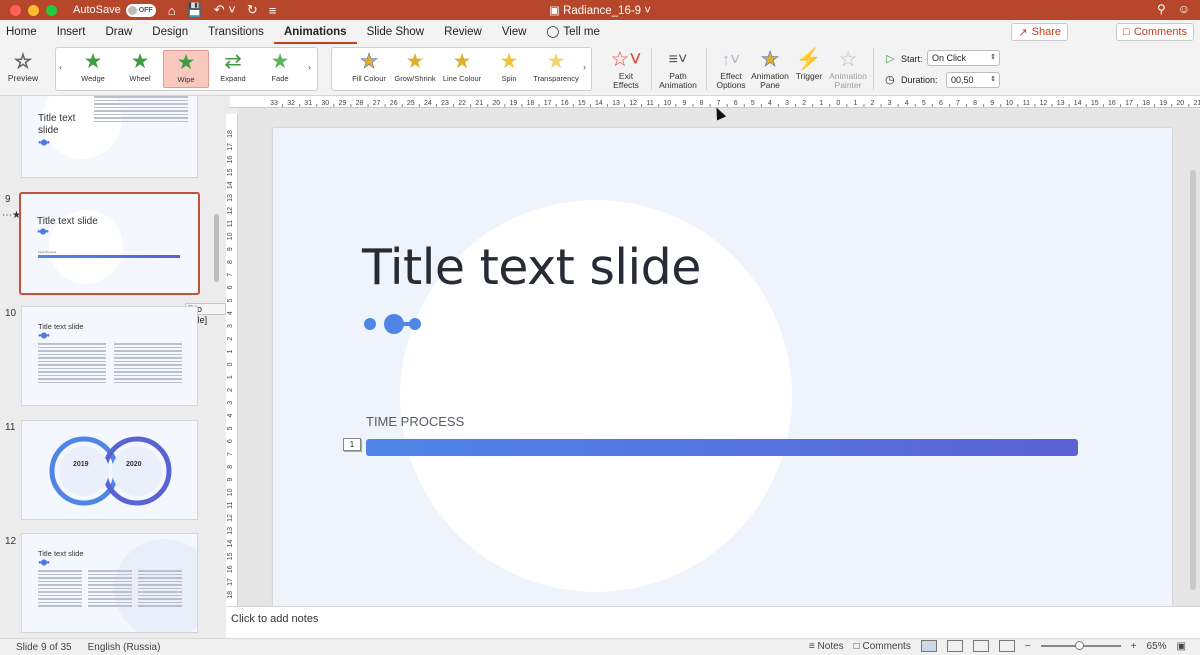  What do you see at coordinates (584, 67) in the screenshot?
I see `gallery-more-icon: ›` at bounding box center [584, 67].